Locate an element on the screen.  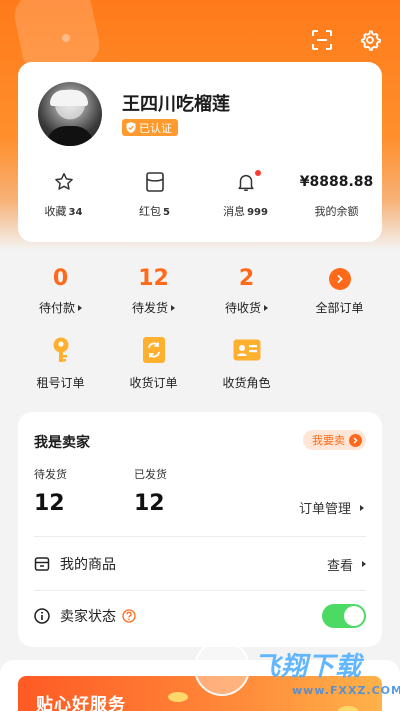
verified-label: 已认证 is located at coordinates (155, 128).